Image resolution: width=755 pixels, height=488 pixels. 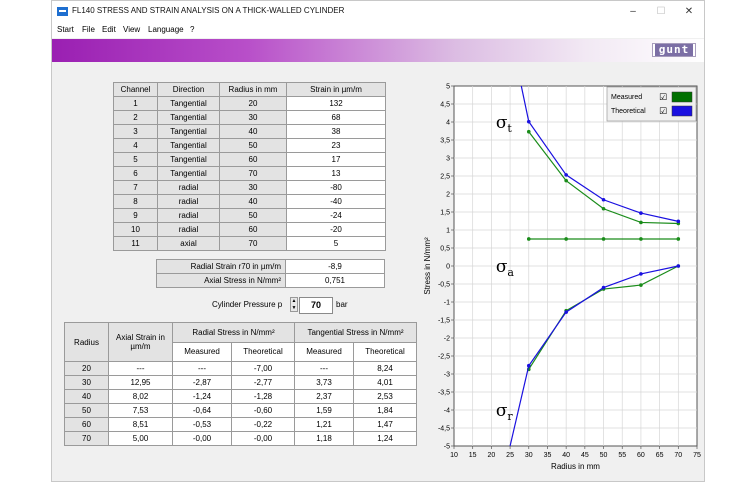 I want to click on channel-strain: 13, so click(x=336, y=173).